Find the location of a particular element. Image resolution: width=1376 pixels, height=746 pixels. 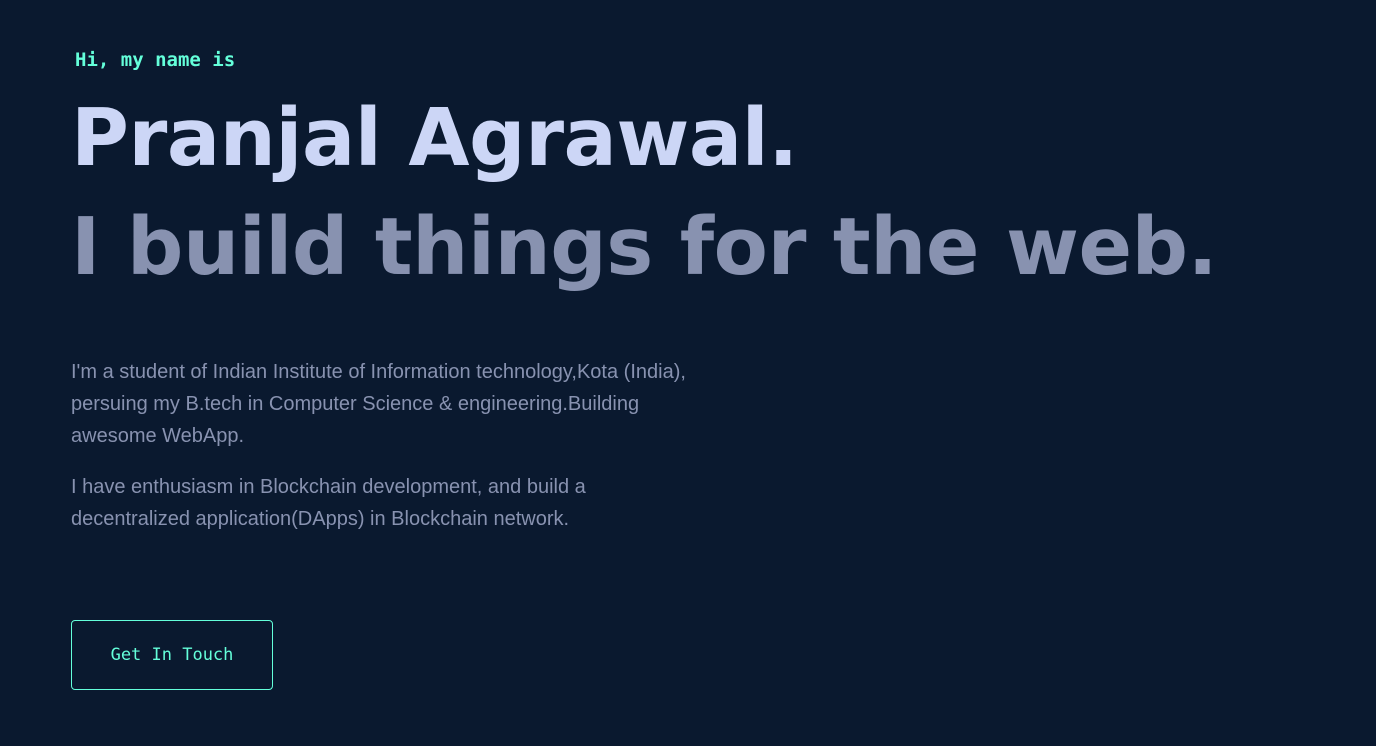

get-in-touch-button: Get In Touch is located at coordinates (172, 655).